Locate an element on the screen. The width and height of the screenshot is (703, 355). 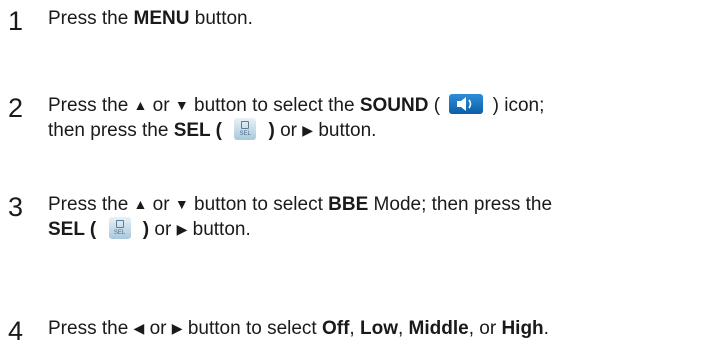
text-segment: then press the is located at coordinates (111, 130).